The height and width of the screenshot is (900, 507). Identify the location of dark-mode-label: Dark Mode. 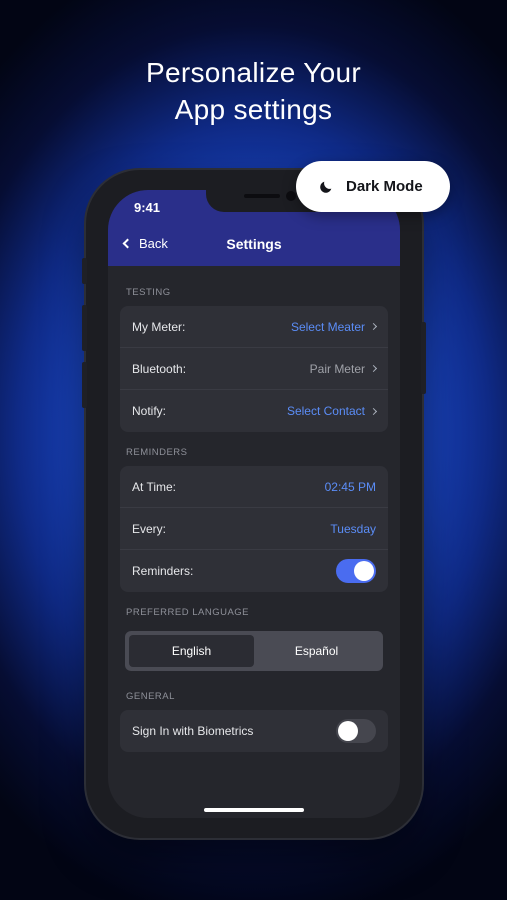
(384, 186).